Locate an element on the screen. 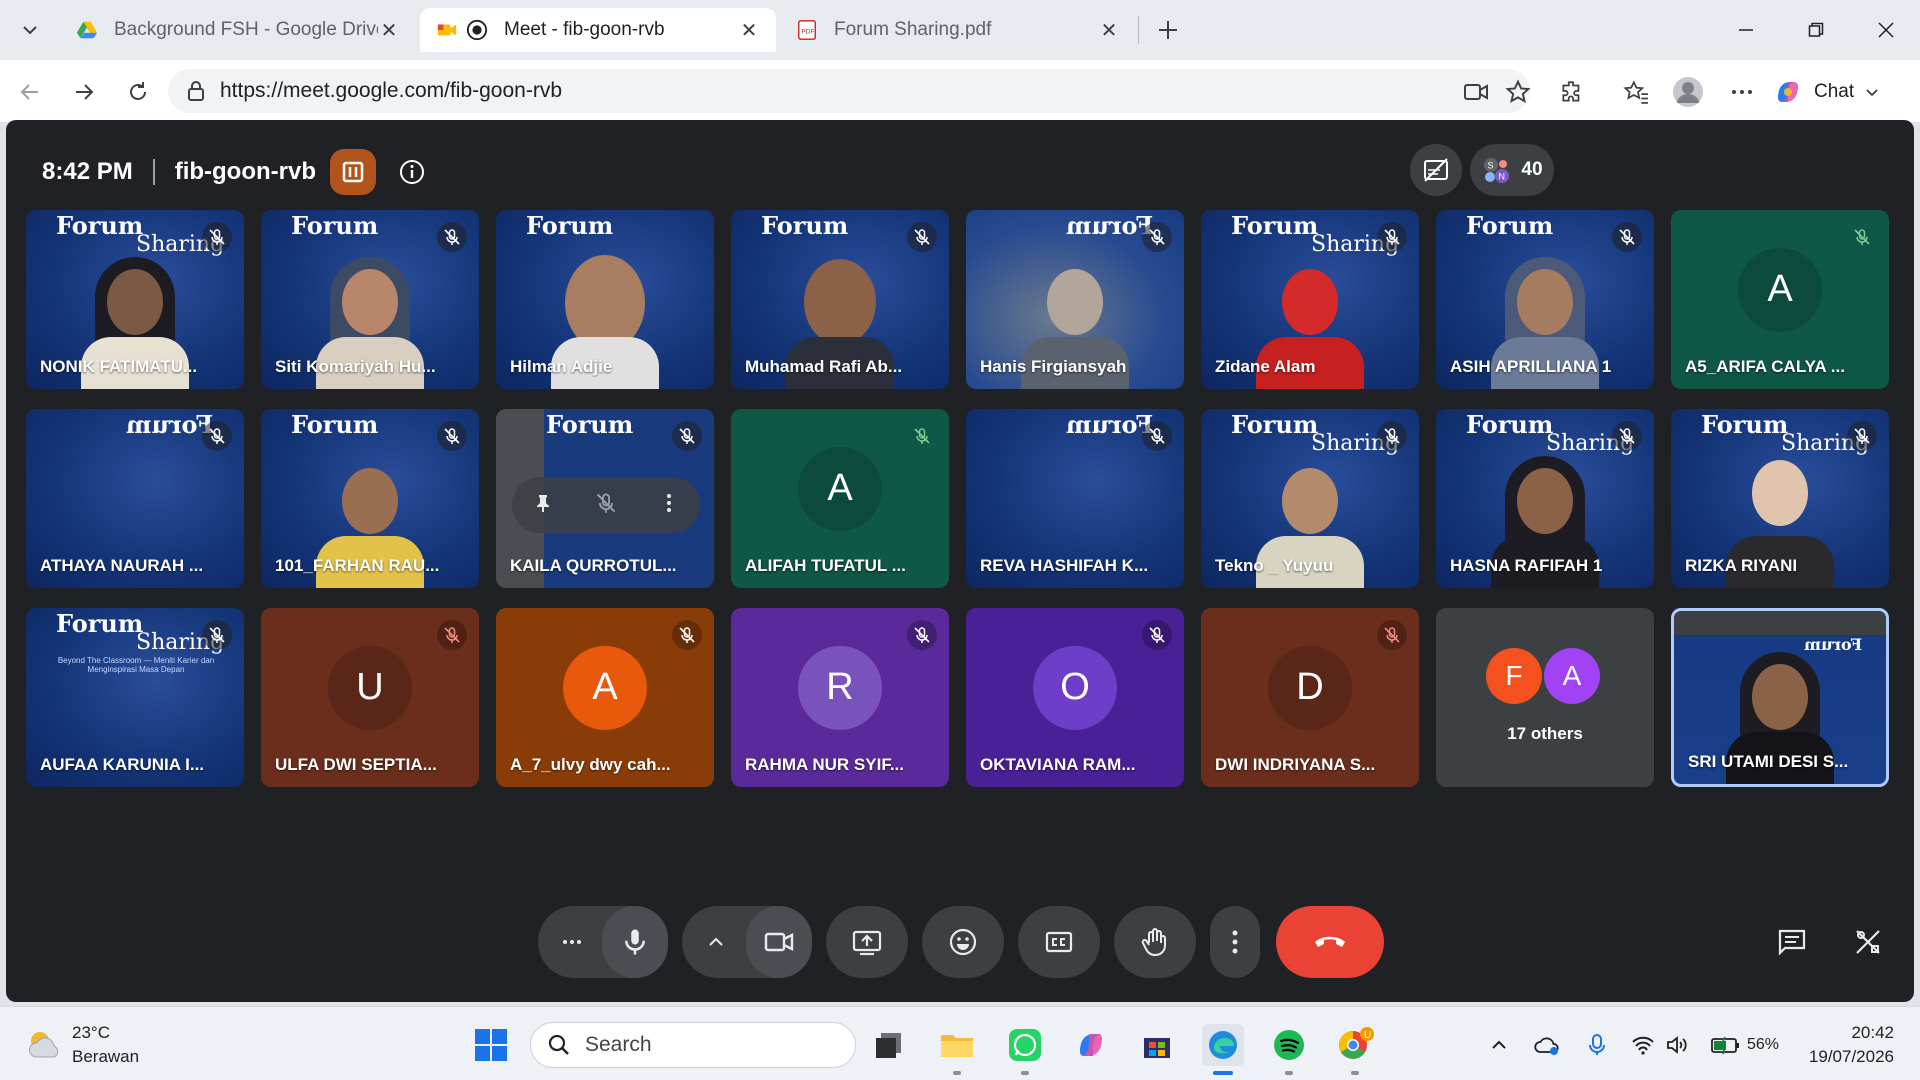 Image resolution: width=1920 pixels, height=1080 pixels. other-participants-tile: F A 17 others is located at coordinates (1545, 697).